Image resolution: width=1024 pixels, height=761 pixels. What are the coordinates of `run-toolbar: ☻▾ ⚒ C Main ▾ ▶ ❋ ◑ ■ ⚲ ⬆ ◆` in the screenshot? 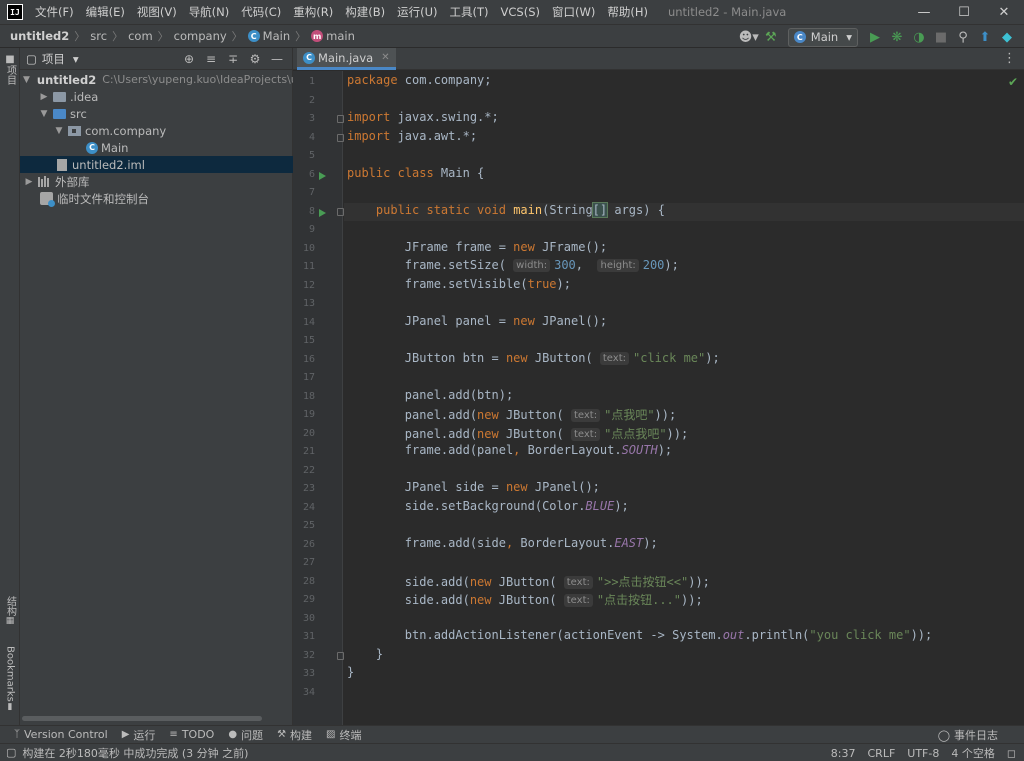 It's located at (878, 37).